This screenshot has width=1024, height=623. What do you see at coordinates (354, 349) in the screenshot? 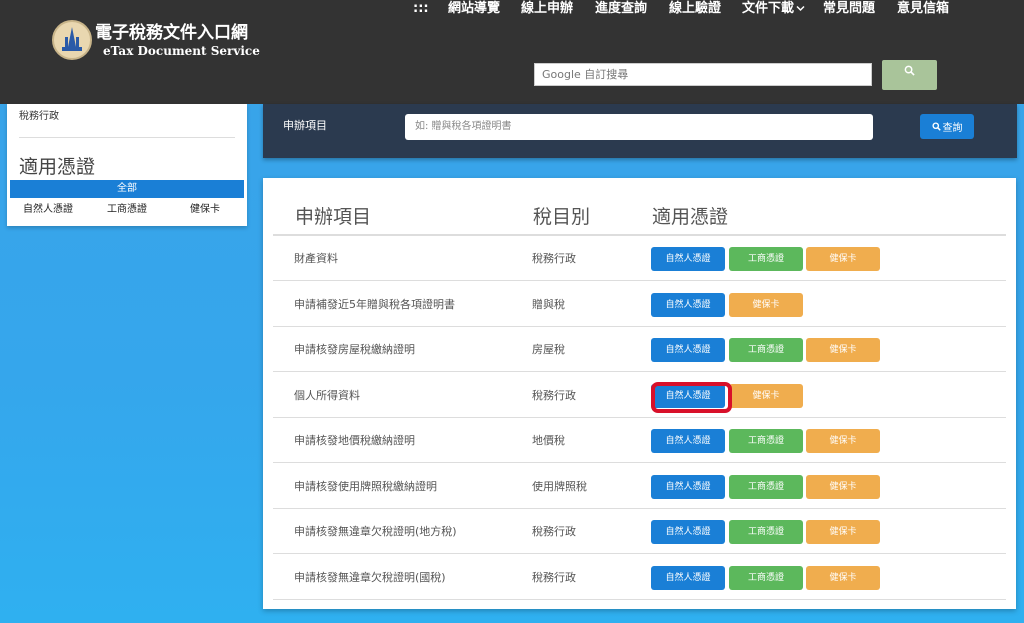
I see `application-item-name: 申請核發房屋稅繳納證明` at bounding box center [354, 349].